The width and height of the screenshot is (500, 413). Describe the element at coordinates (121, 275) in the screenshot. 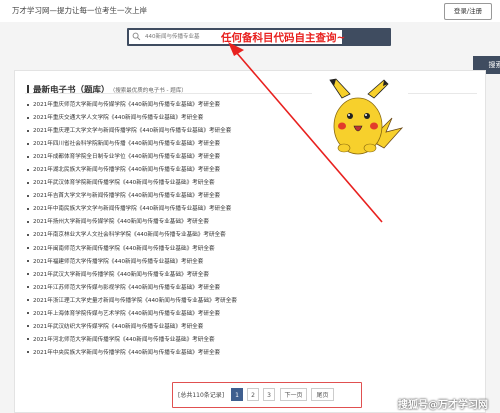

I see `book-link: 2021年武汉大学新闻与传播学院《440新闻与传播专业基础》考研全套` at that location.